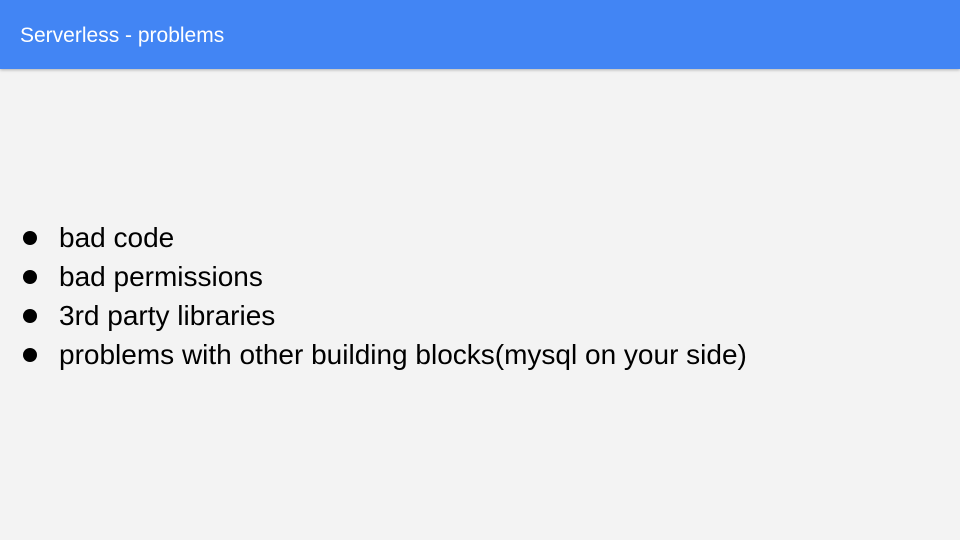 This screenshot has height=540, width=960. What do you see at coordinates (117, 237) in the screenshot?
I see `bullet-text: bad code` at bounding box center [117, 237].